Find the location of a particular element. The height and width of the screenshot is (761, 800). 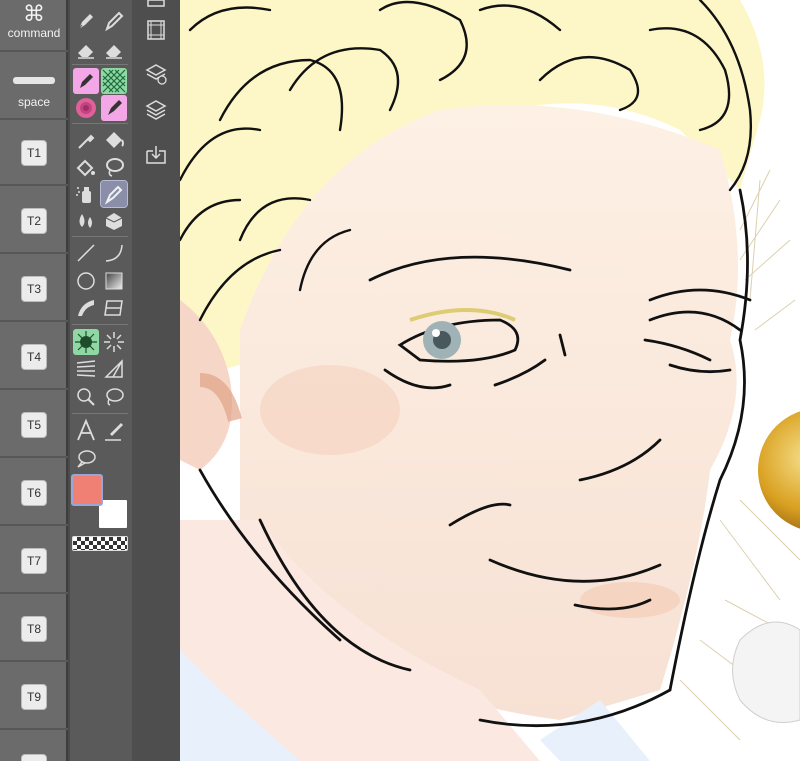

import-icon is located at coordinates (156, 155).